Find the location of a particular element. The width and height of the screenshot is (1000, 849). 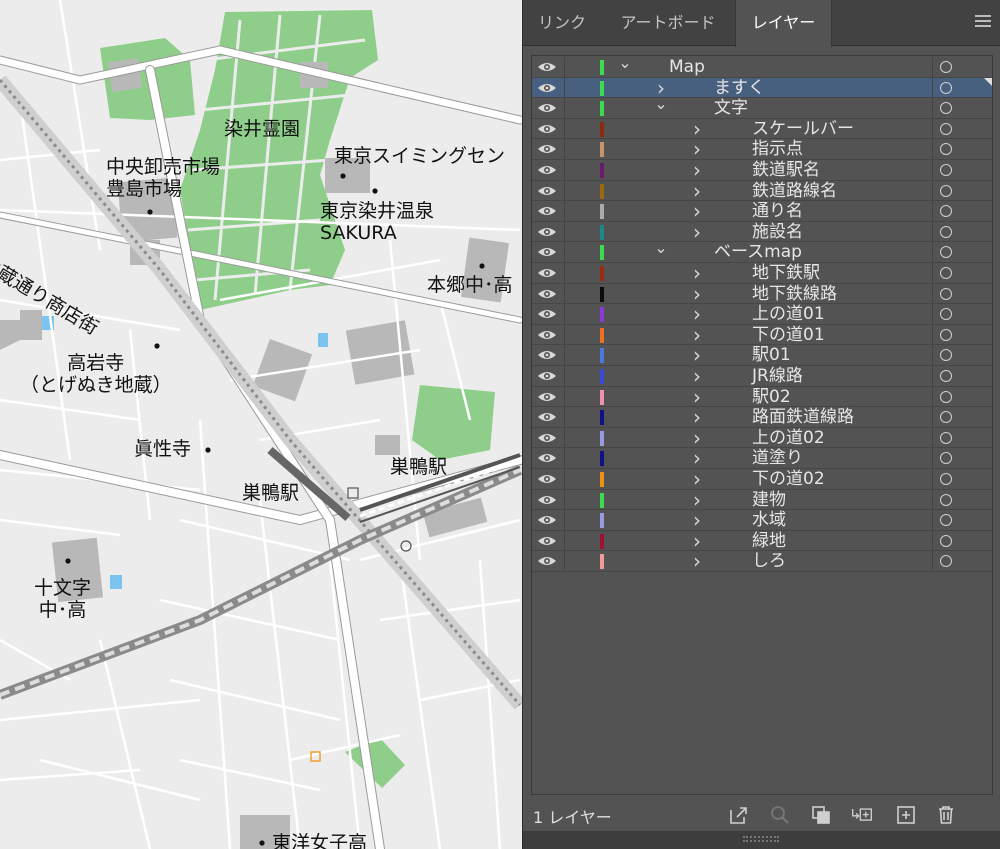

layer-row: › 下の道02 is located at coordinates (762, 479).